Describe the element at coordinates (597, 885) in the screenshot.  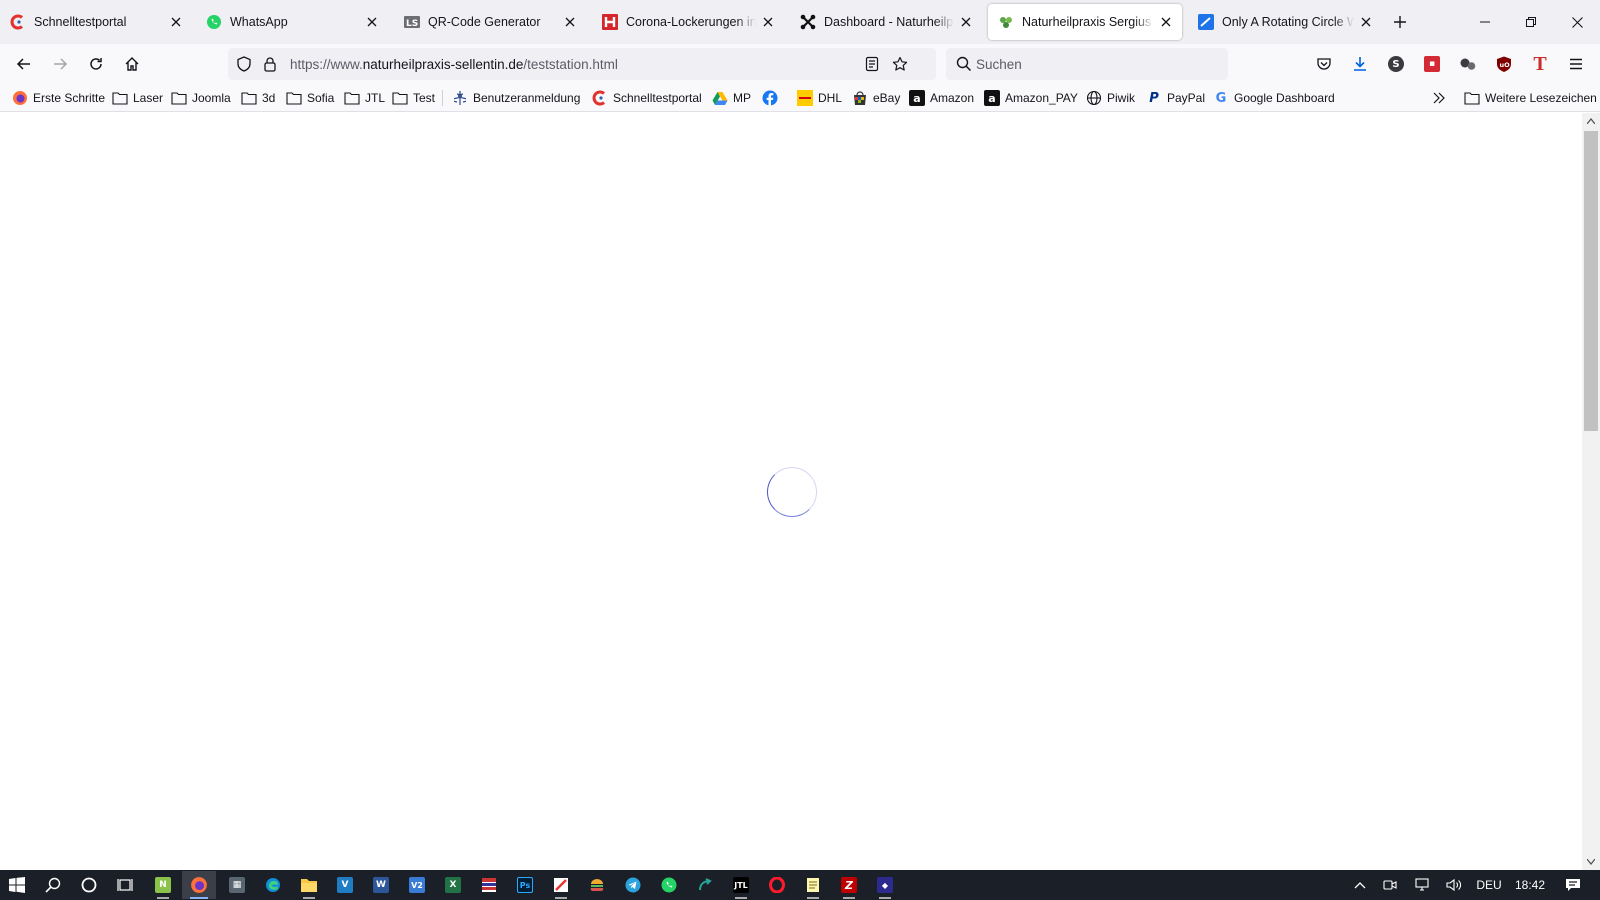
I see `taskbar-app-burger` at that location.